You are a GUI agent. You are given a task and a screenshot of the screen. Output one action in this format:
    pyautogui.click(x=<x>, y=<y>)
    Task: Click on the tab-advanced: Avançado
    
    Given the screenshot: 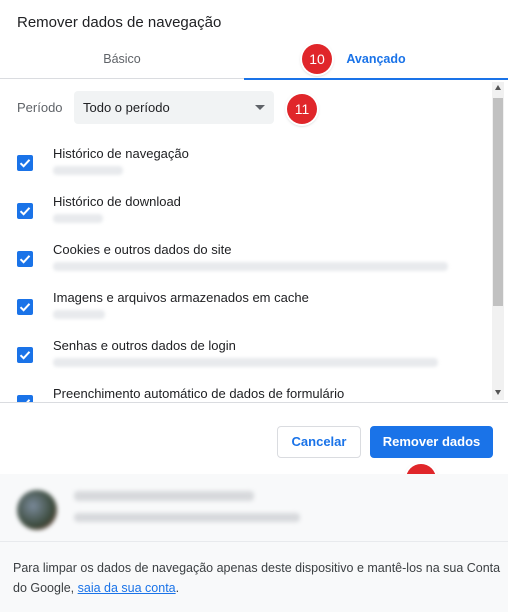 What is the action you would take?
    pyautogui.click(x=376, y=60)
    